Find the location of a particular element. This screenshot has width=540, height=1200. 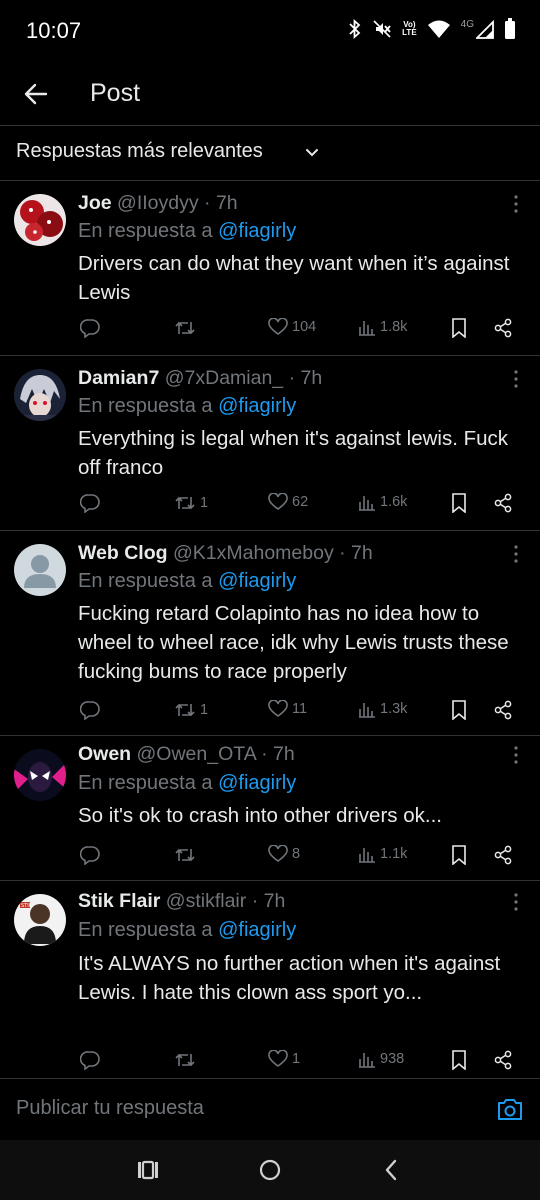

views-button: 1.6k is located at coordinates (382, 502).